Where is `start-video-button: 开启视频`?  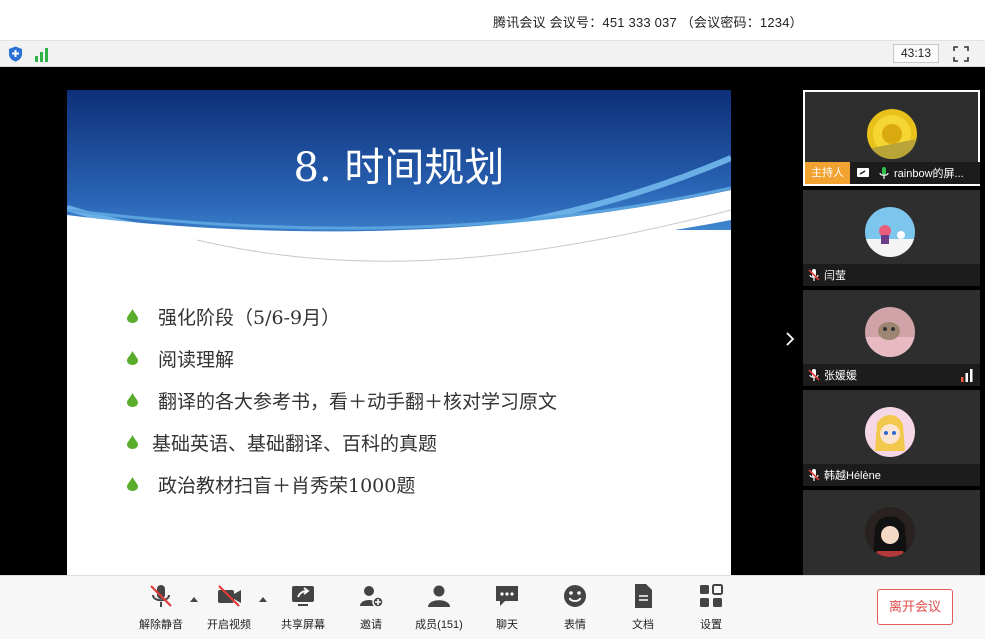
start-video-button: 开启视频 is located at coordinates (229, 607).